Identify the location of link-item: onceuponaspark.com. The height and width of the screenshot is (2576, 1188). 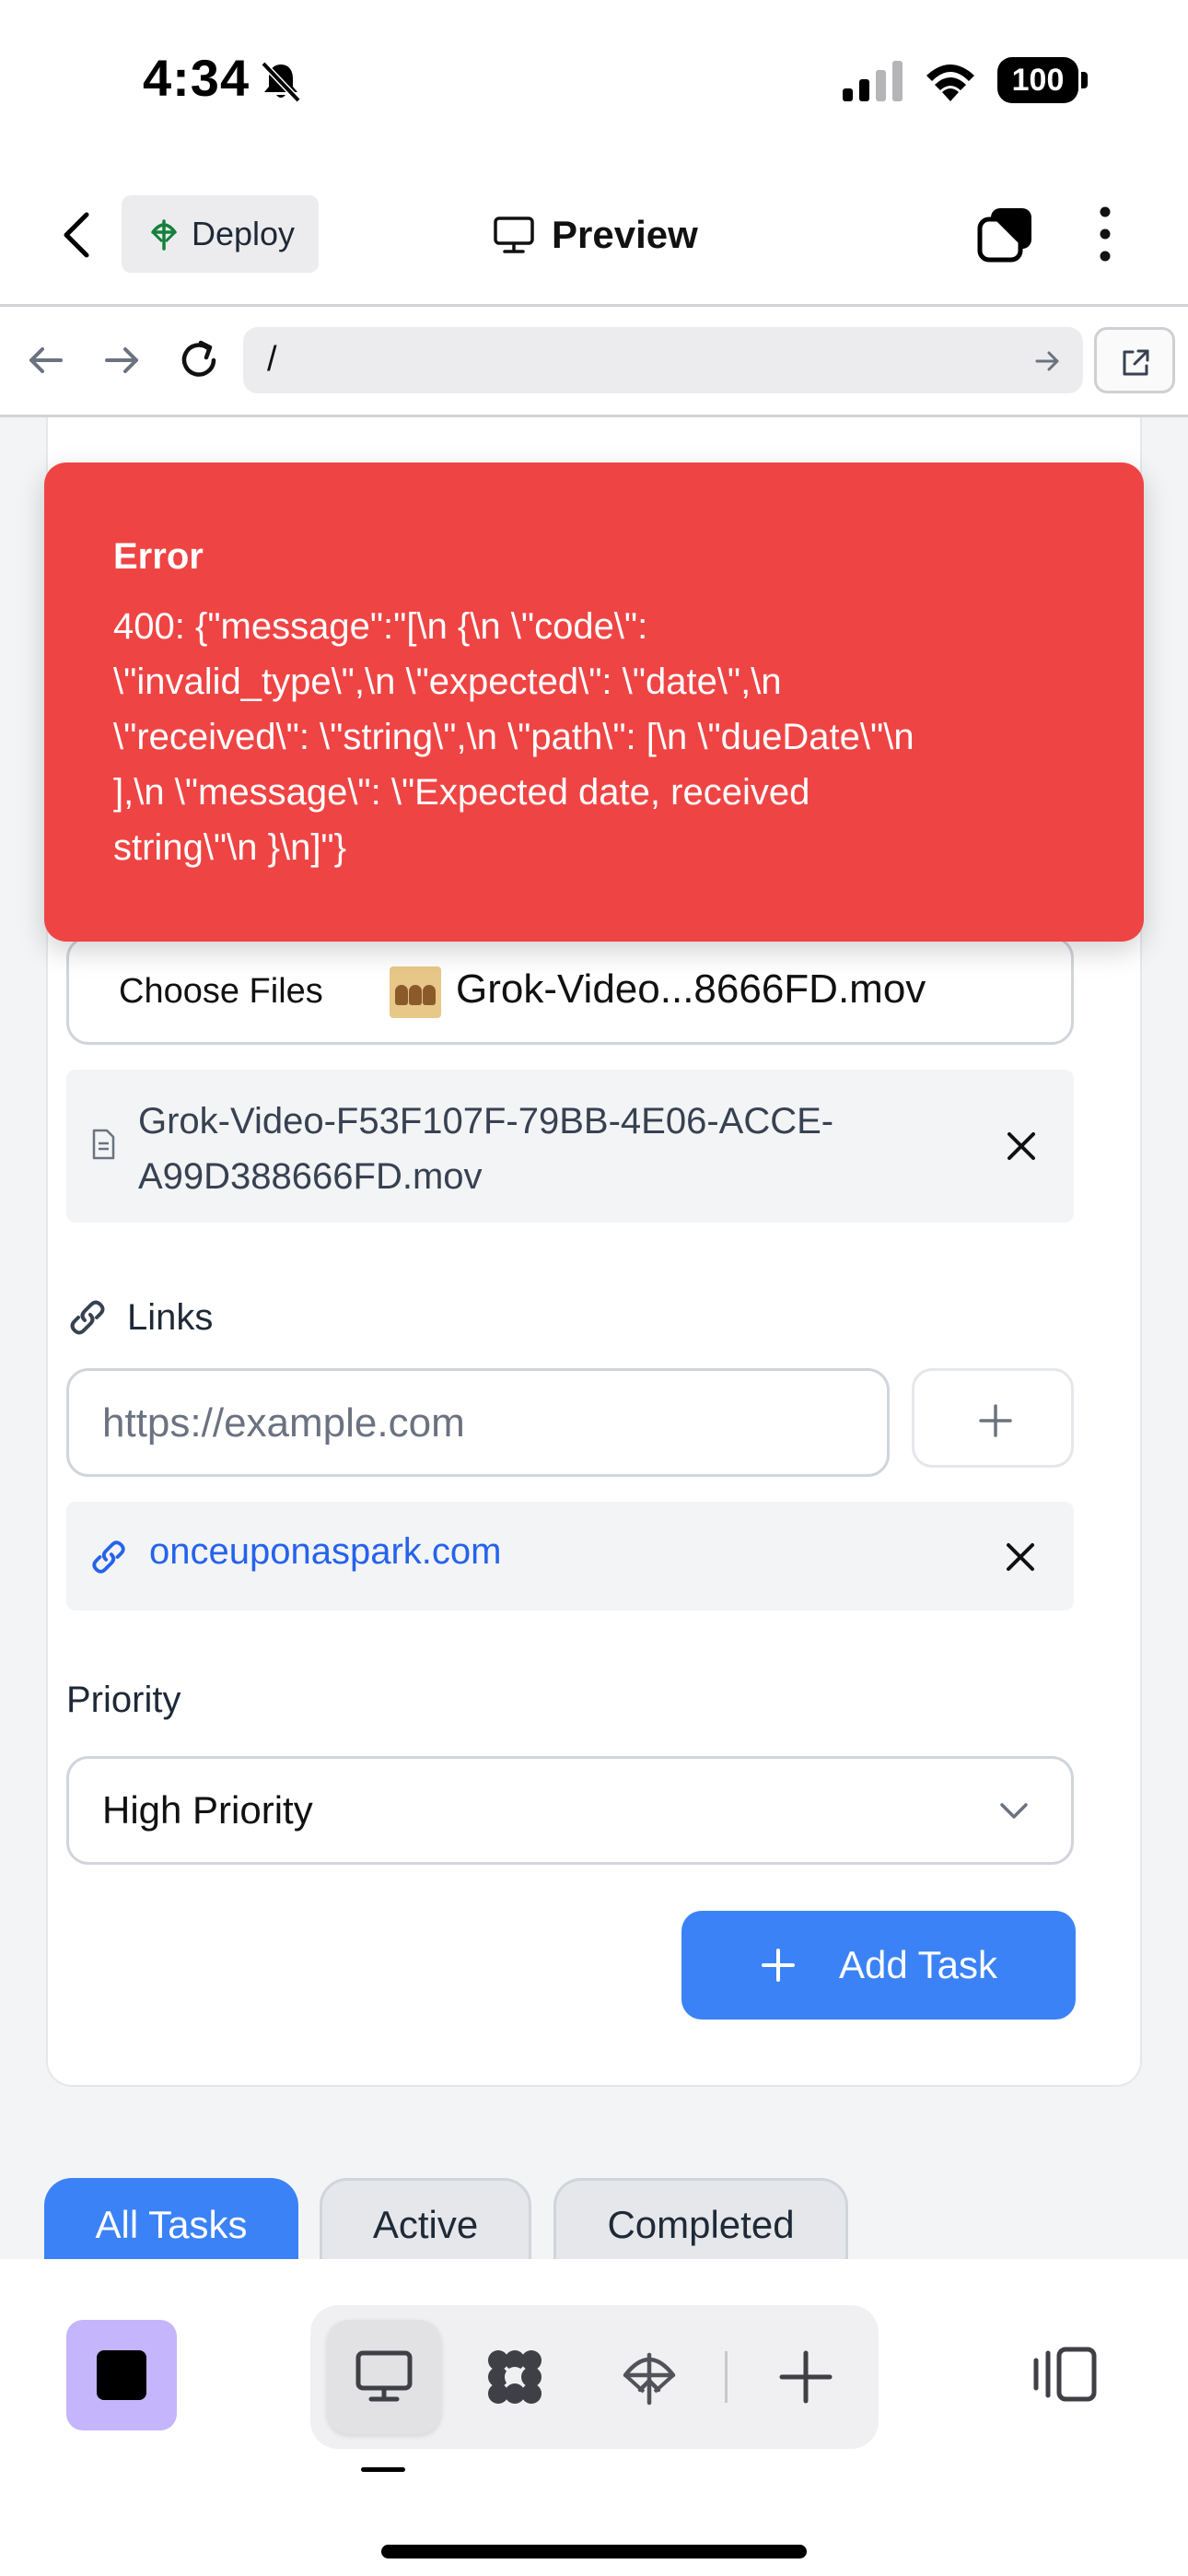
(570, 1556).